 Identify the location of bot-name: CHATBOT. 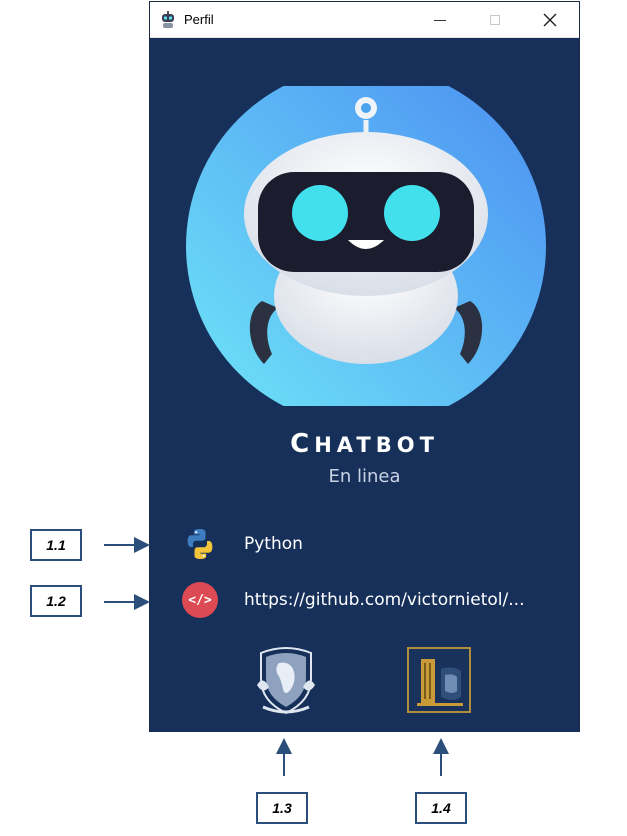
(364, 444).